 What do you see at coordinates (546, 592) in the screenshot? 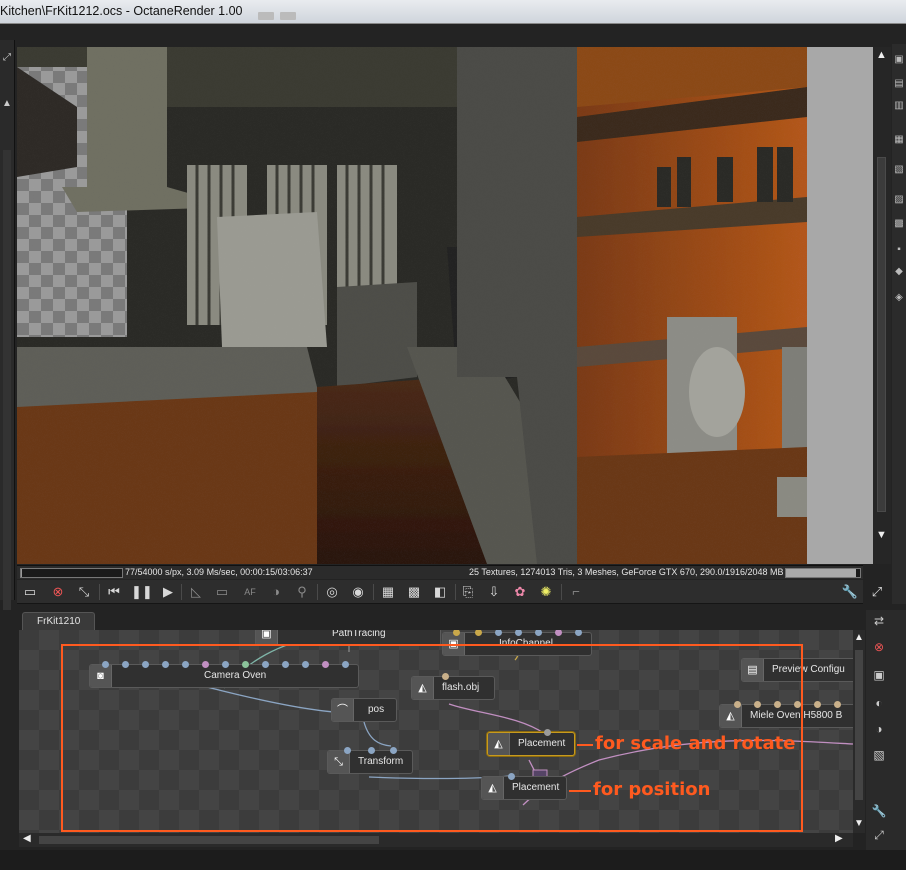
I see `light-icon: ✺` at bounding box center [546, 592].